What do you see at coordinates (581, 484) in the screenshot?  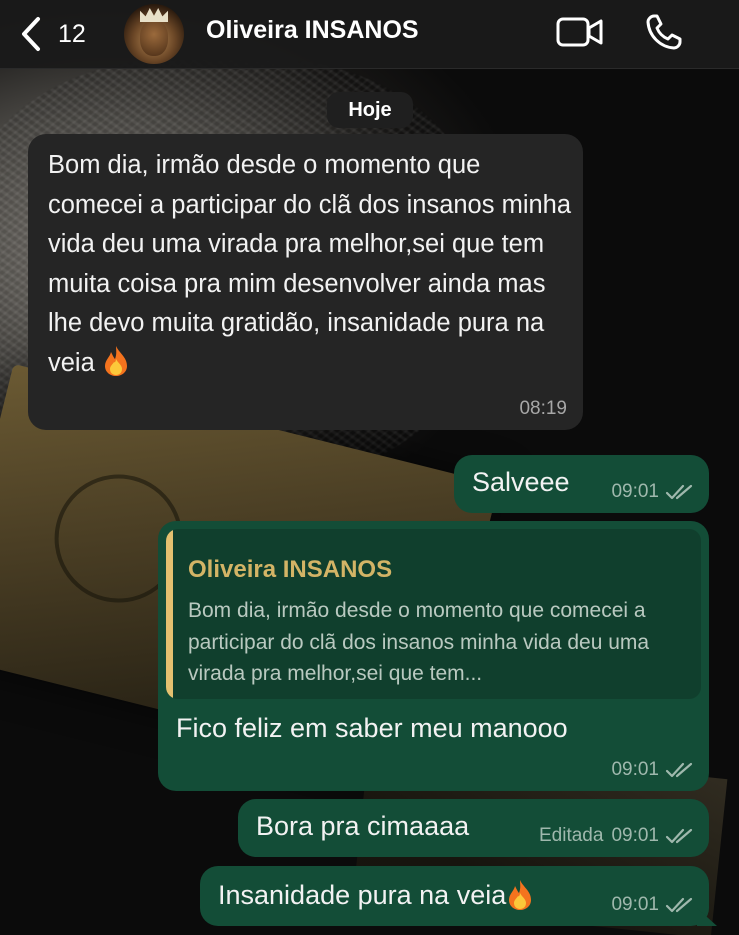 I see `outgoing-message: Salveee 09:01` at bounding box center [581, 484].